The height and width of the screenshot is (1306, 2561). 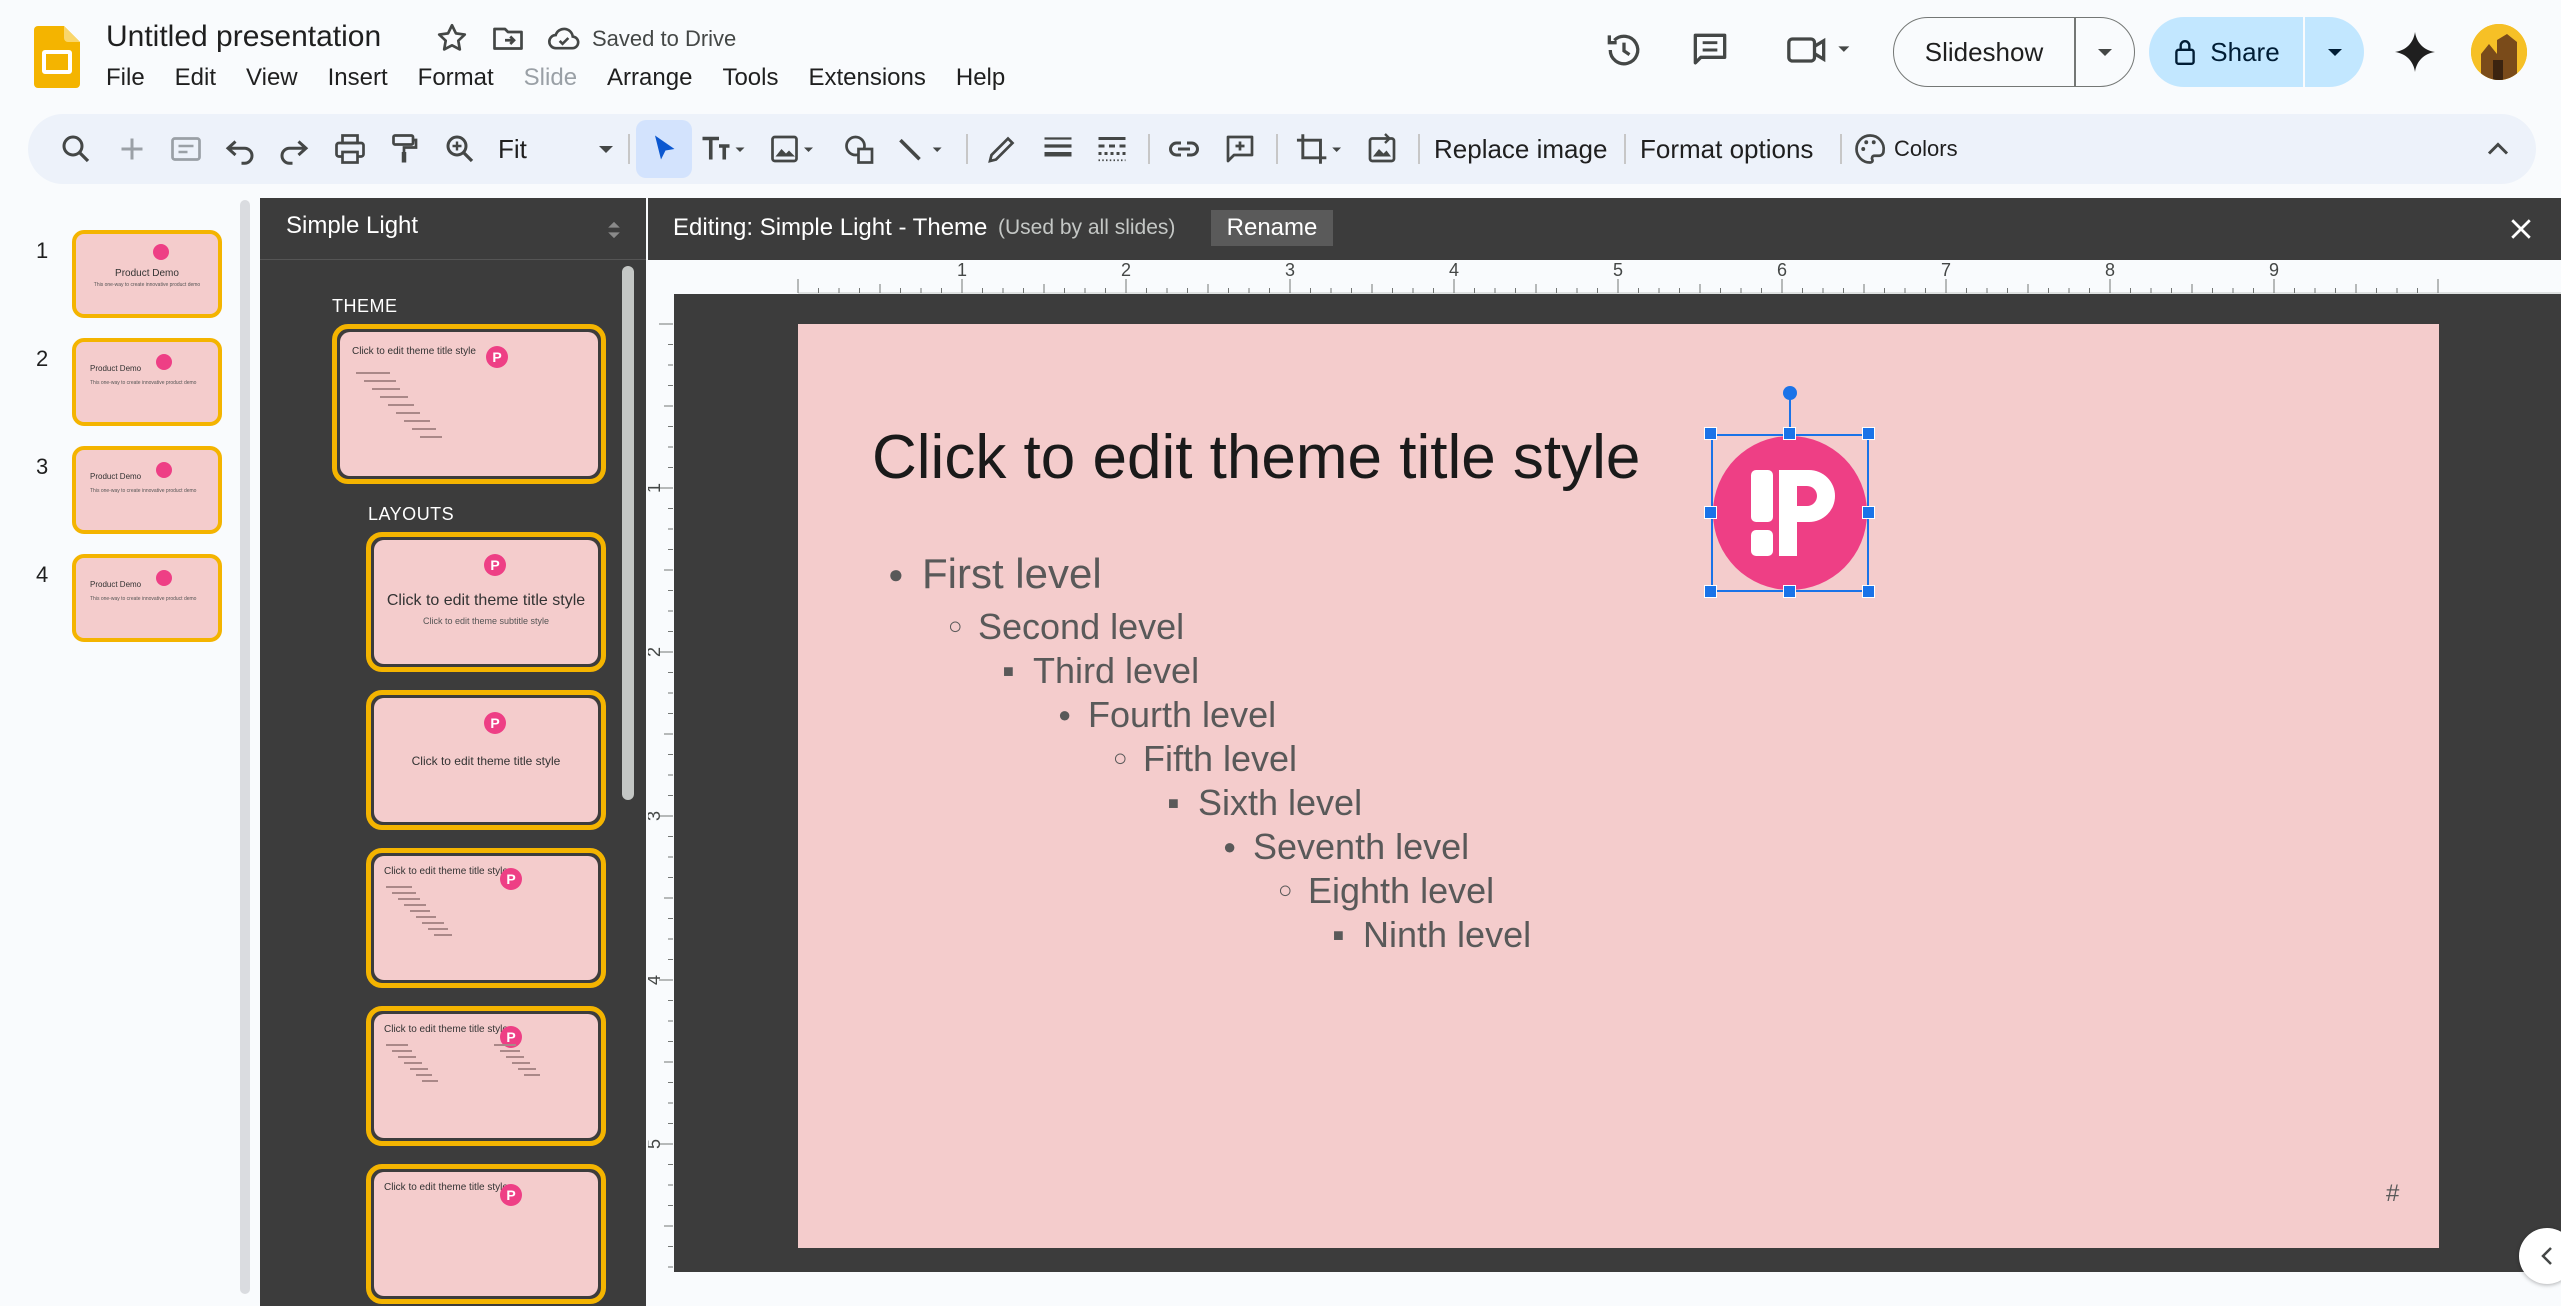 What do you see at coordinates (1272, 228) in the screenshot?
I see `rename-button: Rename` at bounding box center [1272, 228].